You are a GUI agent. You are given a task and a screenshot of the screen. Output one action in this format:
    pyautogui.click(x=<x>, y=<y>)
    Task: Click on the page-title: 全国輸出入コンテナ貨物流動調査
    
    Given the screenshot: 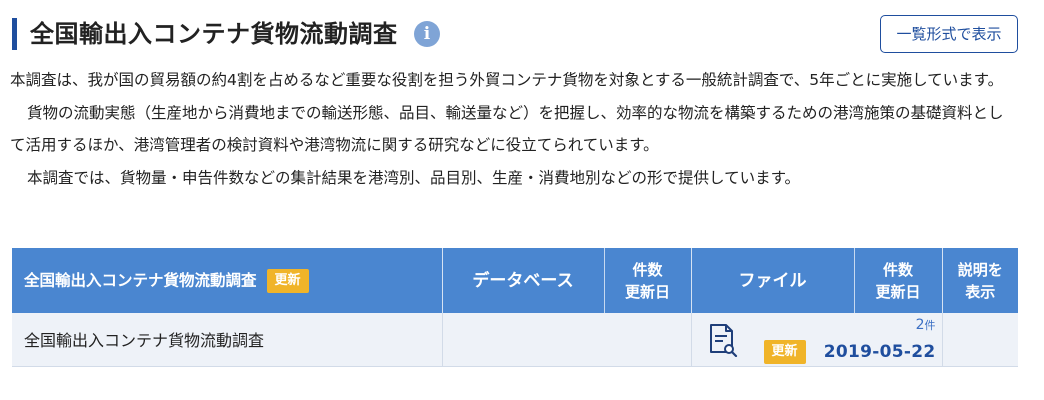 What is the action you would take?
    pyautogui.click(x=214, y=34)
    